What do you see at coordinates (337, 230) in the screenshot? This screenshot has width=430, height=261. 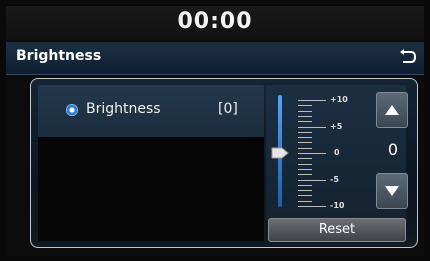 I see `reset-button: Reset` at bounding box center [337, 230].